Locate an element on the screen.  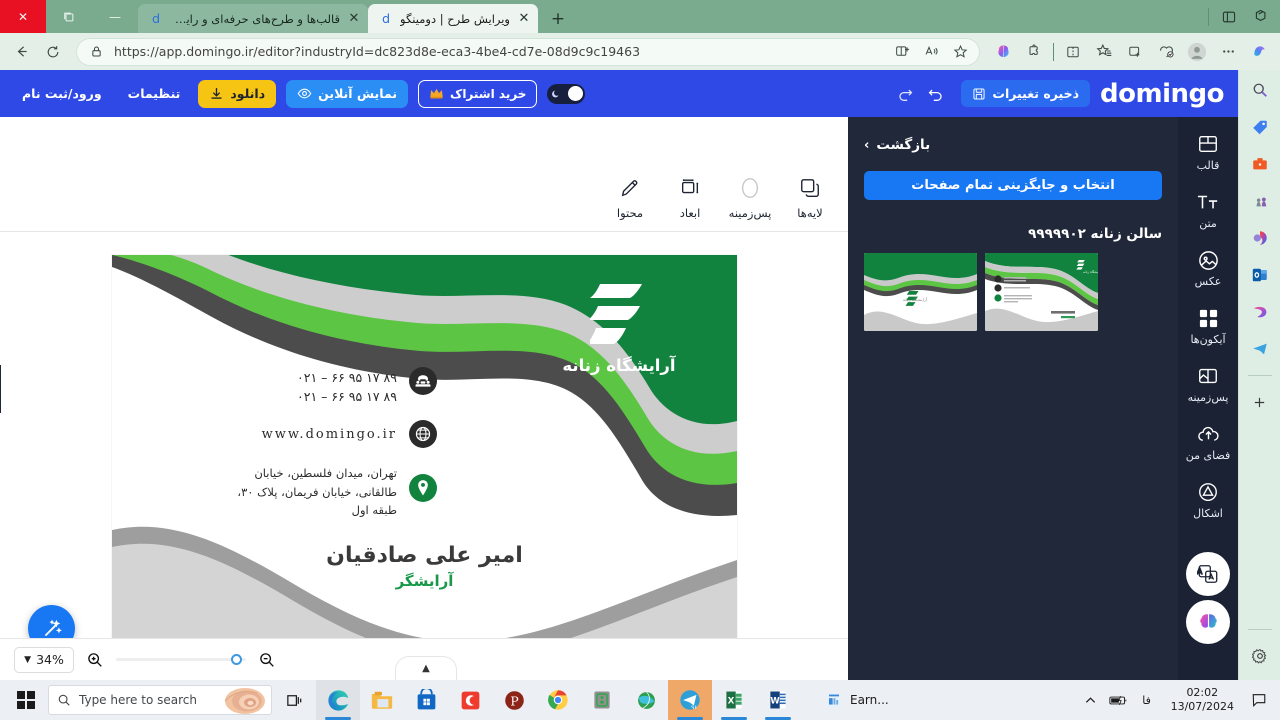
replace-all-pages-button: انتخاب و جایگزینی تمام صفحات is located at coordinates (1013, 185).